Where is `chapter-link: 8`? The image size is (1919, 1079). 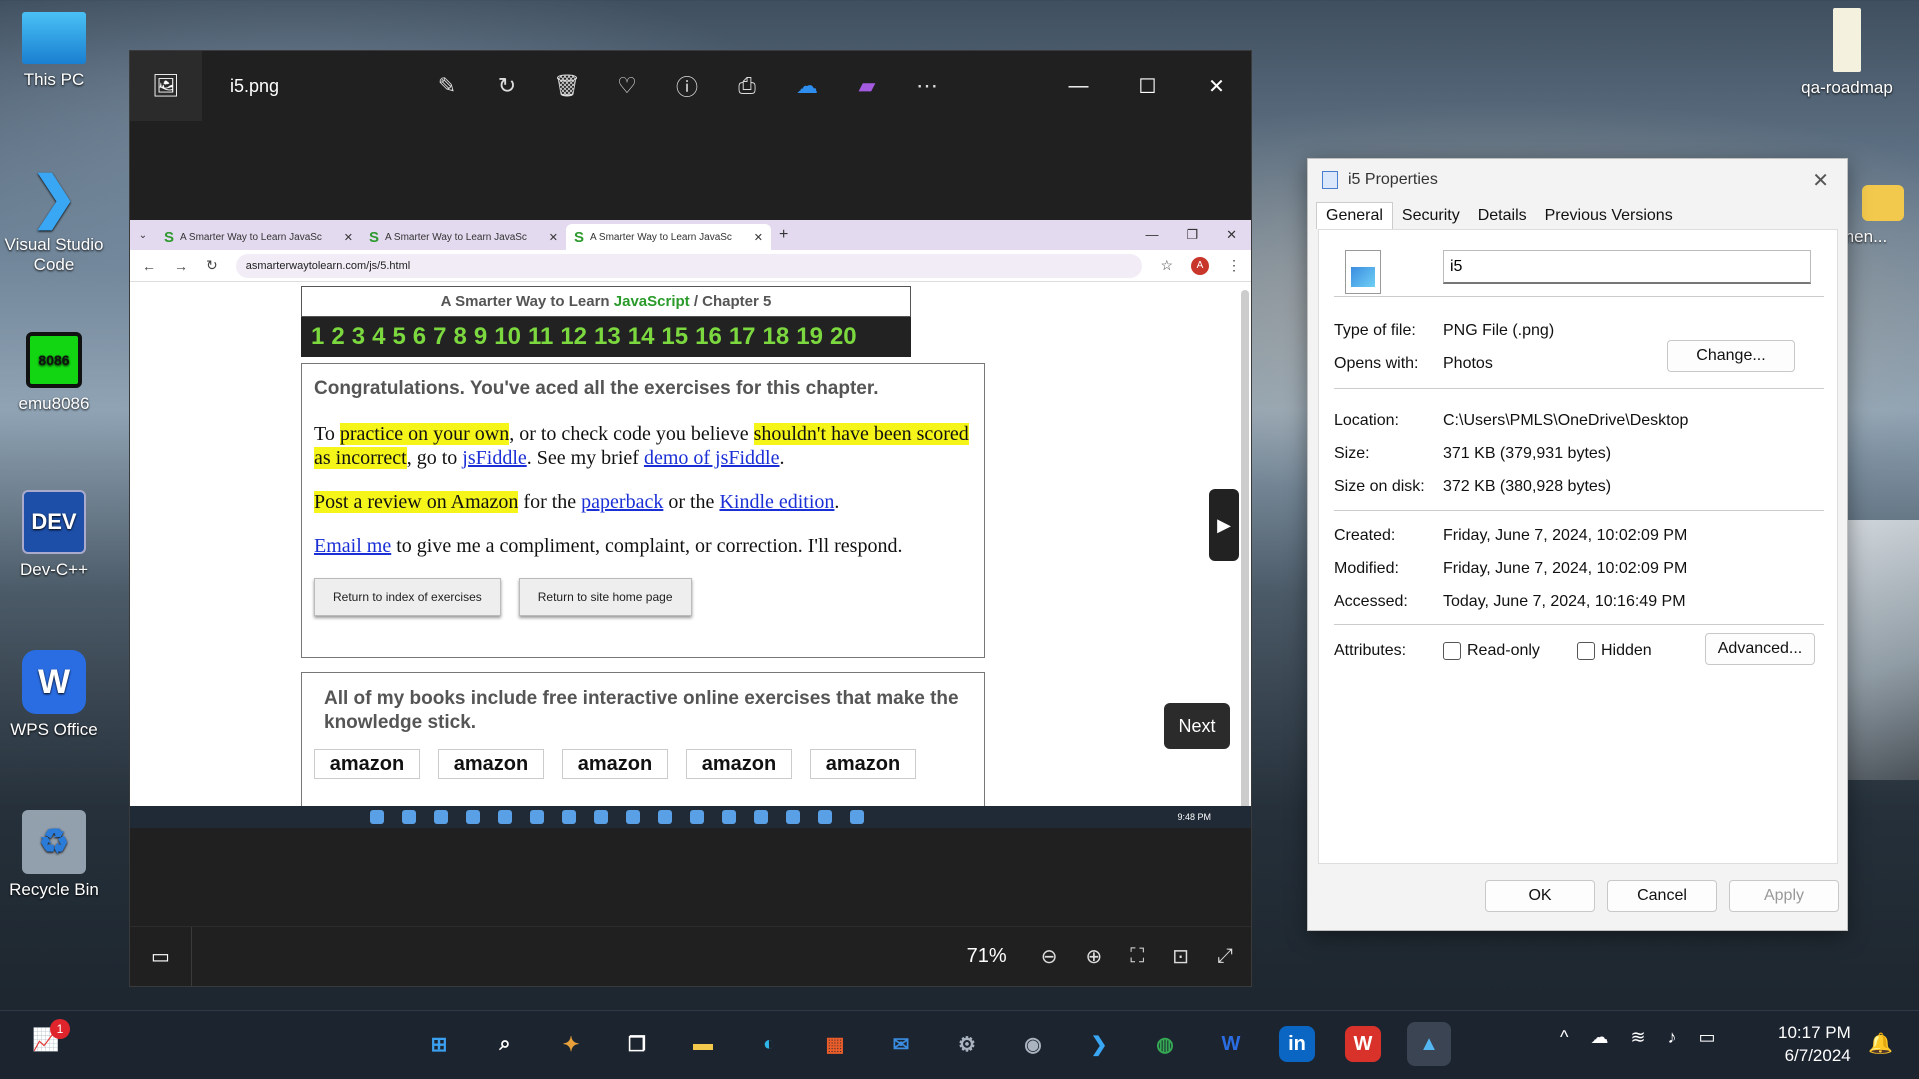
chapter-link: 8 is located at coordinates (460, 337).